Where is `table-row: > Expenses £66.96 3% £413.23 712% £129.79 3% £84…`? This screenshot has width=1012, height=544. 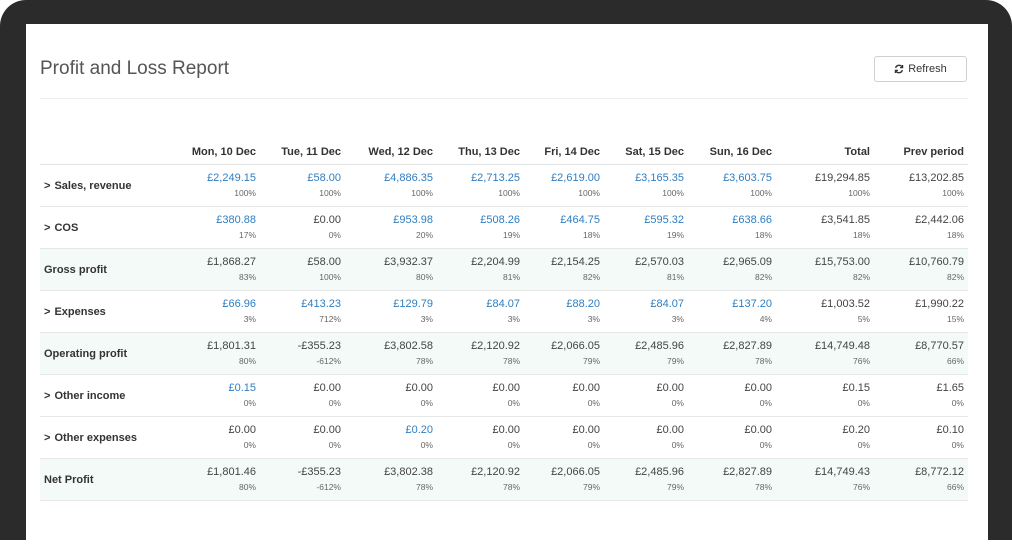
table-row: > Expenses £66.96 3% £413.23 712% £129.79 3% £84… is located at coordinates (504, 311).